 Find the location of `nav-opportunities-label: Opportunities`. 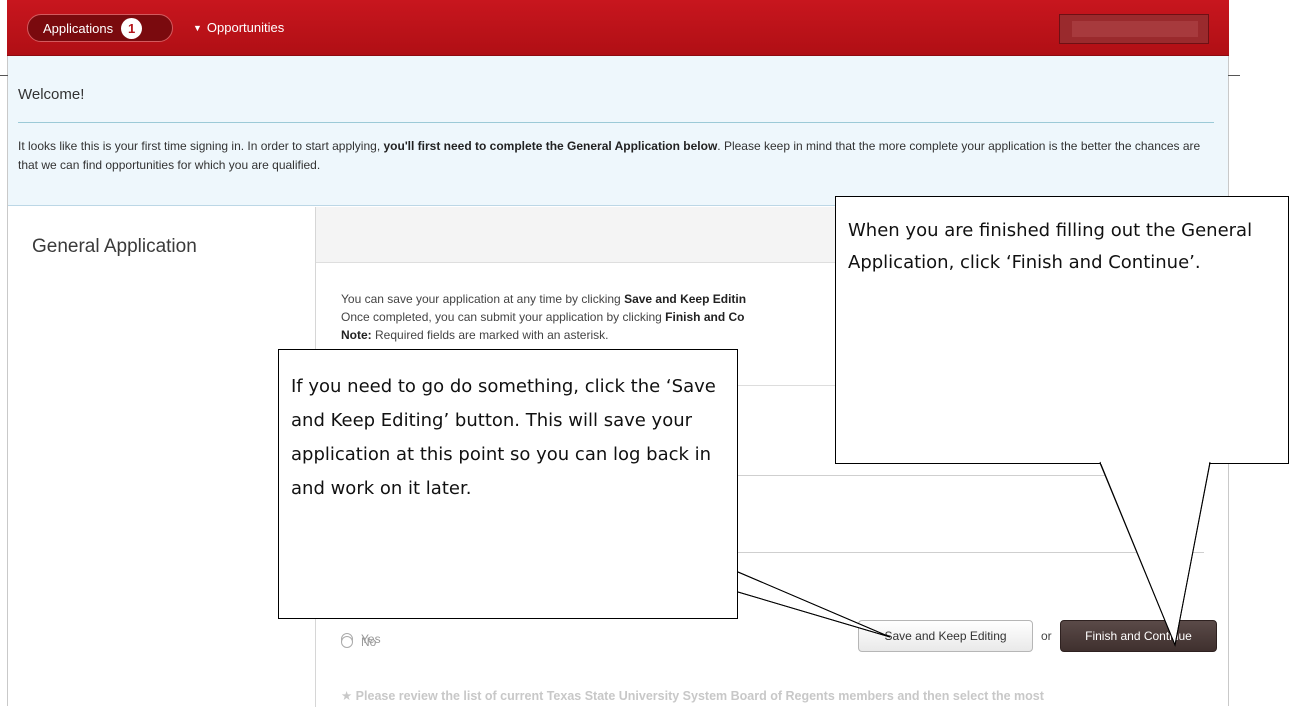

nav-opportunities-label: Opportunities is located at coordinates (245, 27).